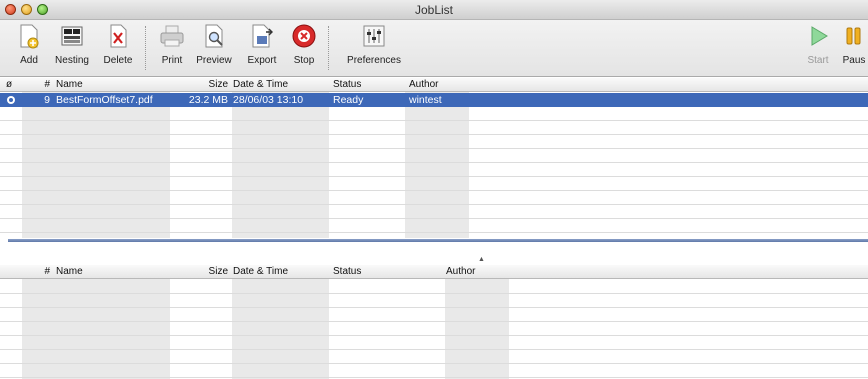 Image resolution: width=868 pixels, height=379 pixels. I want to click on job-status: Ready, so click(348, 100).